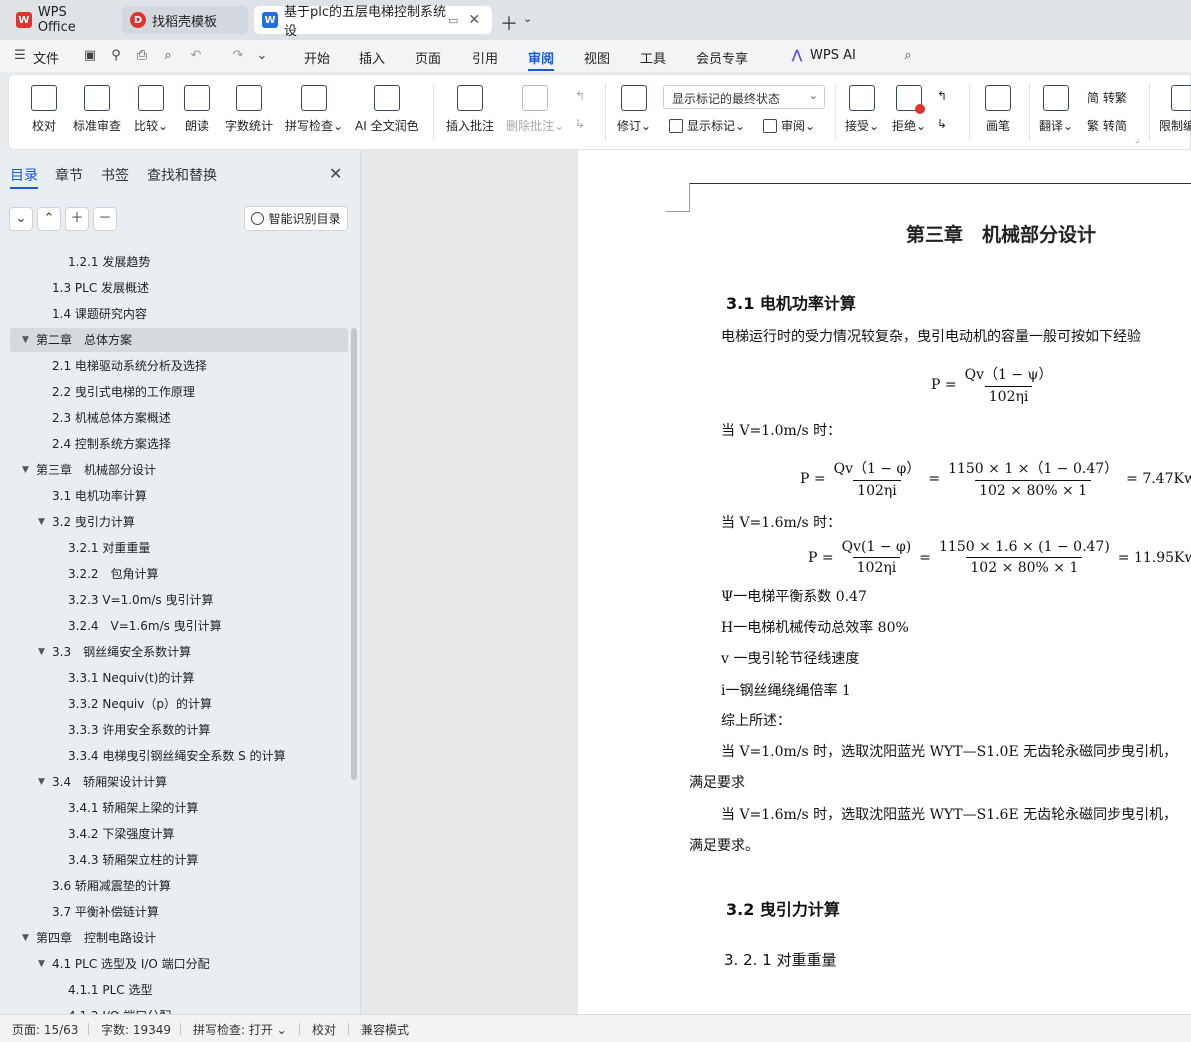  Describe the element at coordinates (174, 262) in the screenshot. I see `toc-item: 1.2.1 发展趋势` at that location.